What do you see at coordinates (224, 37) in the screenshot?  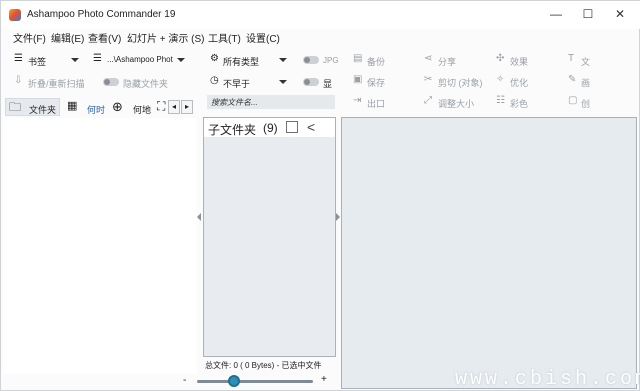 I see `menu-tools: 工具(T)` at bounding box center [224, 37].